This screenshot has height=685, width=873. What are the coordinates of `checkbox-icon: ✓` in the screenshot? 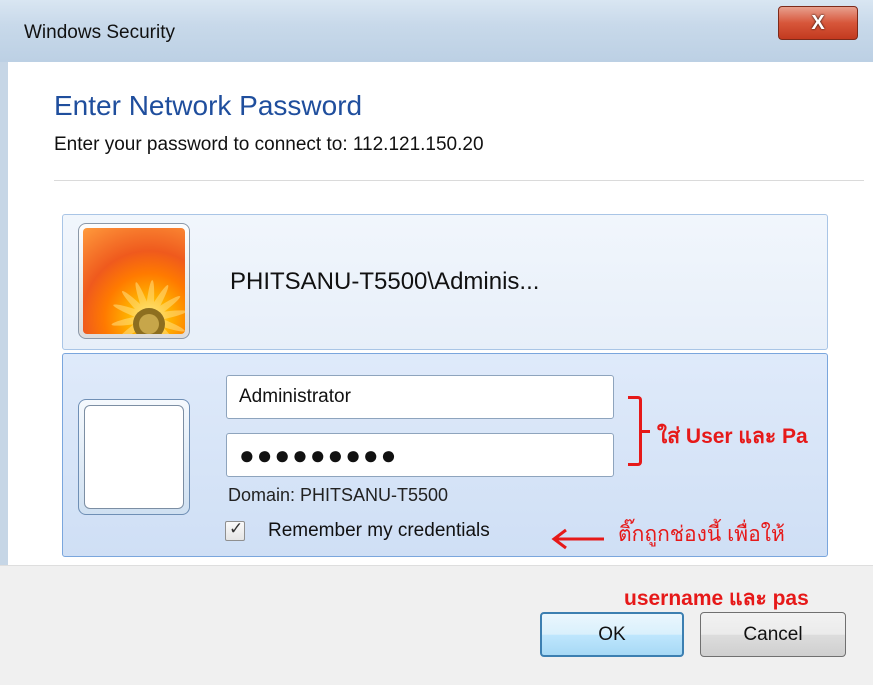 It's located at (236, 528).